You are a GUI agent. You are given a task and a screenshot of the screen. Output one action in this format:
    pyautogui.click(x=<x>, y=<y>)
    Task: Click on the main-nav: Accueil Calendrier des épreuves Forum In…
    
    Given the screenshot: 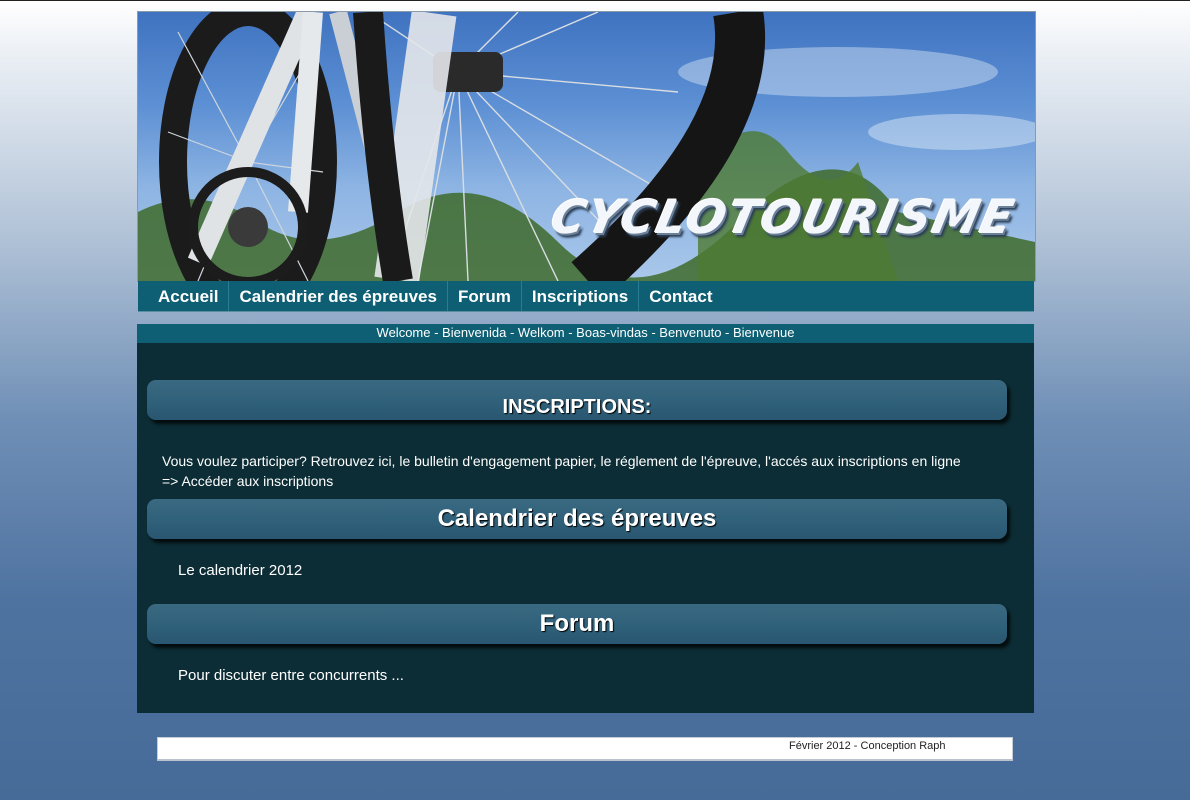 What is the action you would take?
    pyautogui.click(x=586, y=296)
    